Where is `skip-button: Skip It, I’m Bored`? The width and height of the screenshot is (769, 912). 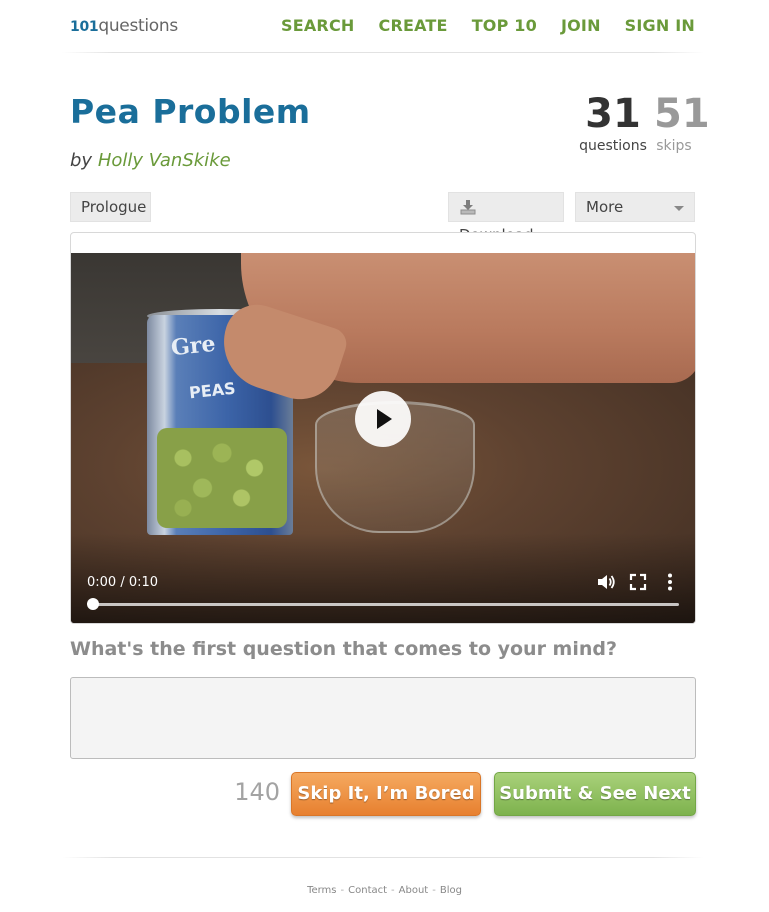
skip-button: Skip It, I’m Bored is located at coordinates (386, 794).